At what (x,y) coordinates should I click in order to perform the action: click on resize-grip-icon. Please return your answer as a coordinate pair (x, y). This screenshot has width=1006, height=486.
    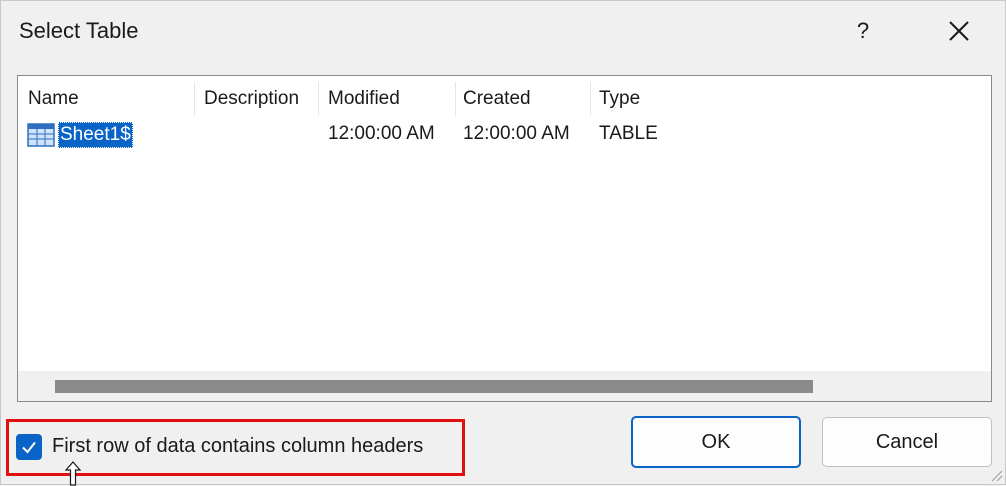
    Looking at the image, I should click on (995, 474).